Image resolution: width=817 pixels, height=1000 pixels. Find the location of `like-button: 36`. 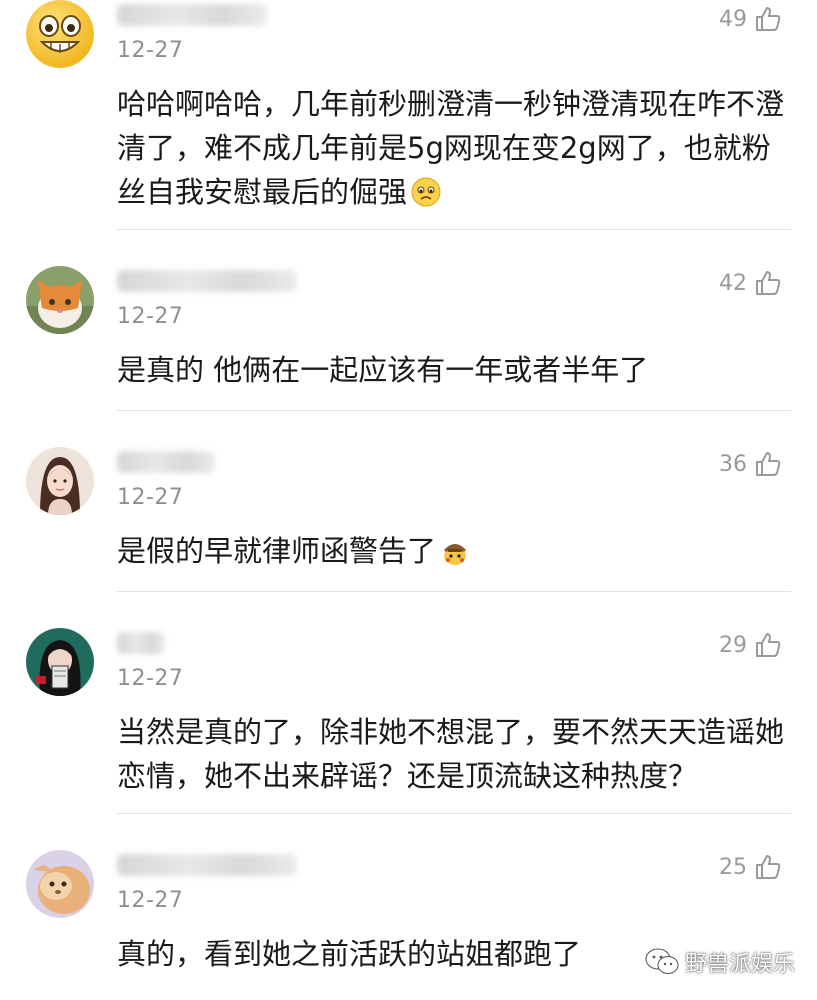

like-button: 36 is located at coordinates (750, 464).